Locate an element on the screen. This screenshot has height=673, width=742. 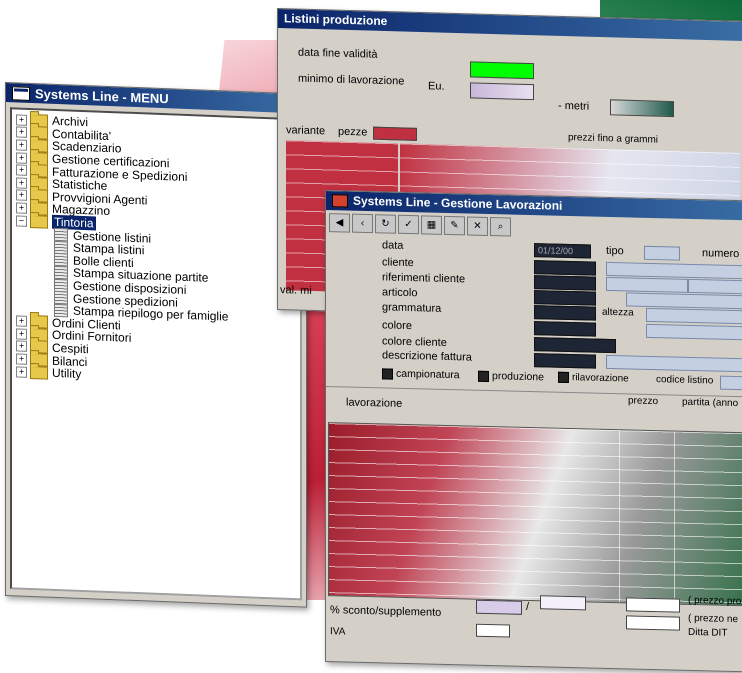
supplemento-field is located at coordinates (563, 603).